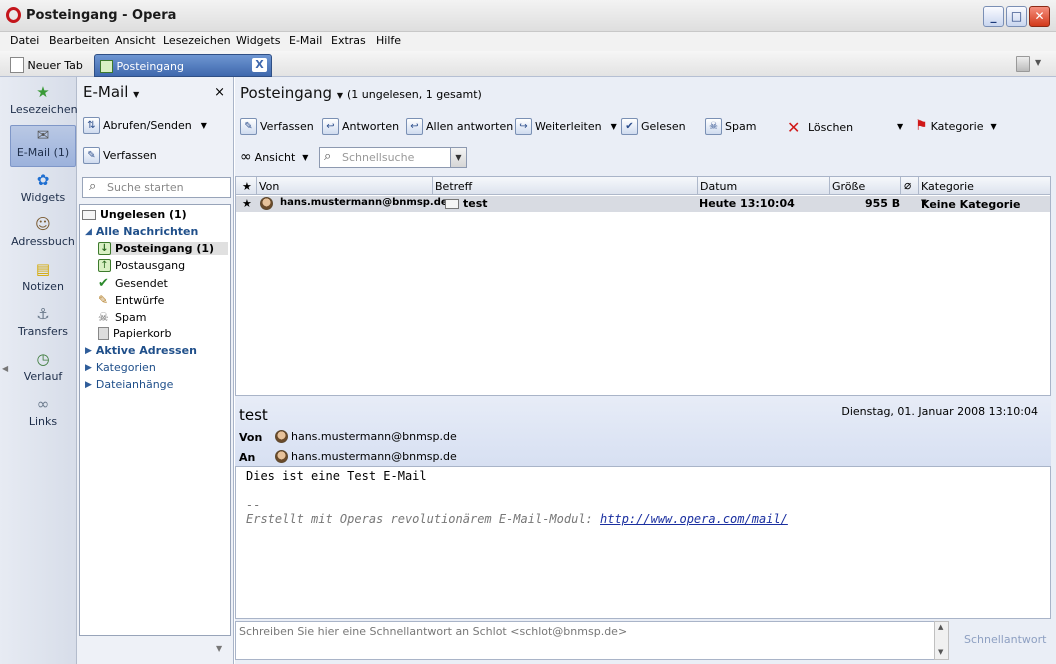 This screenshot has height=664, width=1056. What do you see at coordinates (956, 126) in the screenshot?
I see `category-button: ⚑ Kategorie ▼` at bounding box center [956, 126].